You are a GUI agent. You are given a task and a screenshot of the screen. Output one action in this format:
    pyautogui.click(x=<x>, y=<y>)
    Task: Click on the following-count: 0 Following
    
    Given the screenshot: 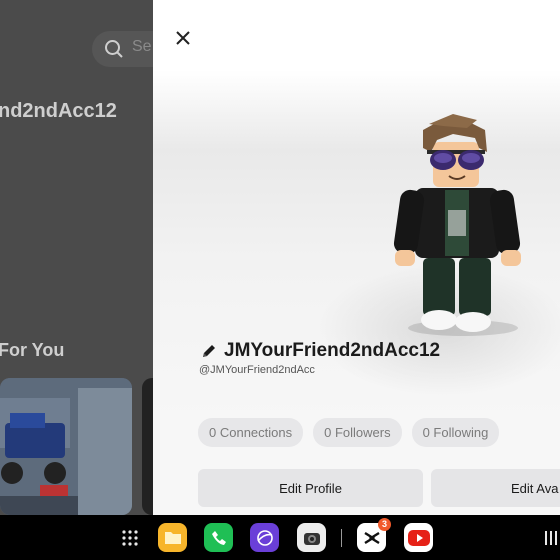 What is the action you would take?
    pyautogui.click(x=455, y=432)
    